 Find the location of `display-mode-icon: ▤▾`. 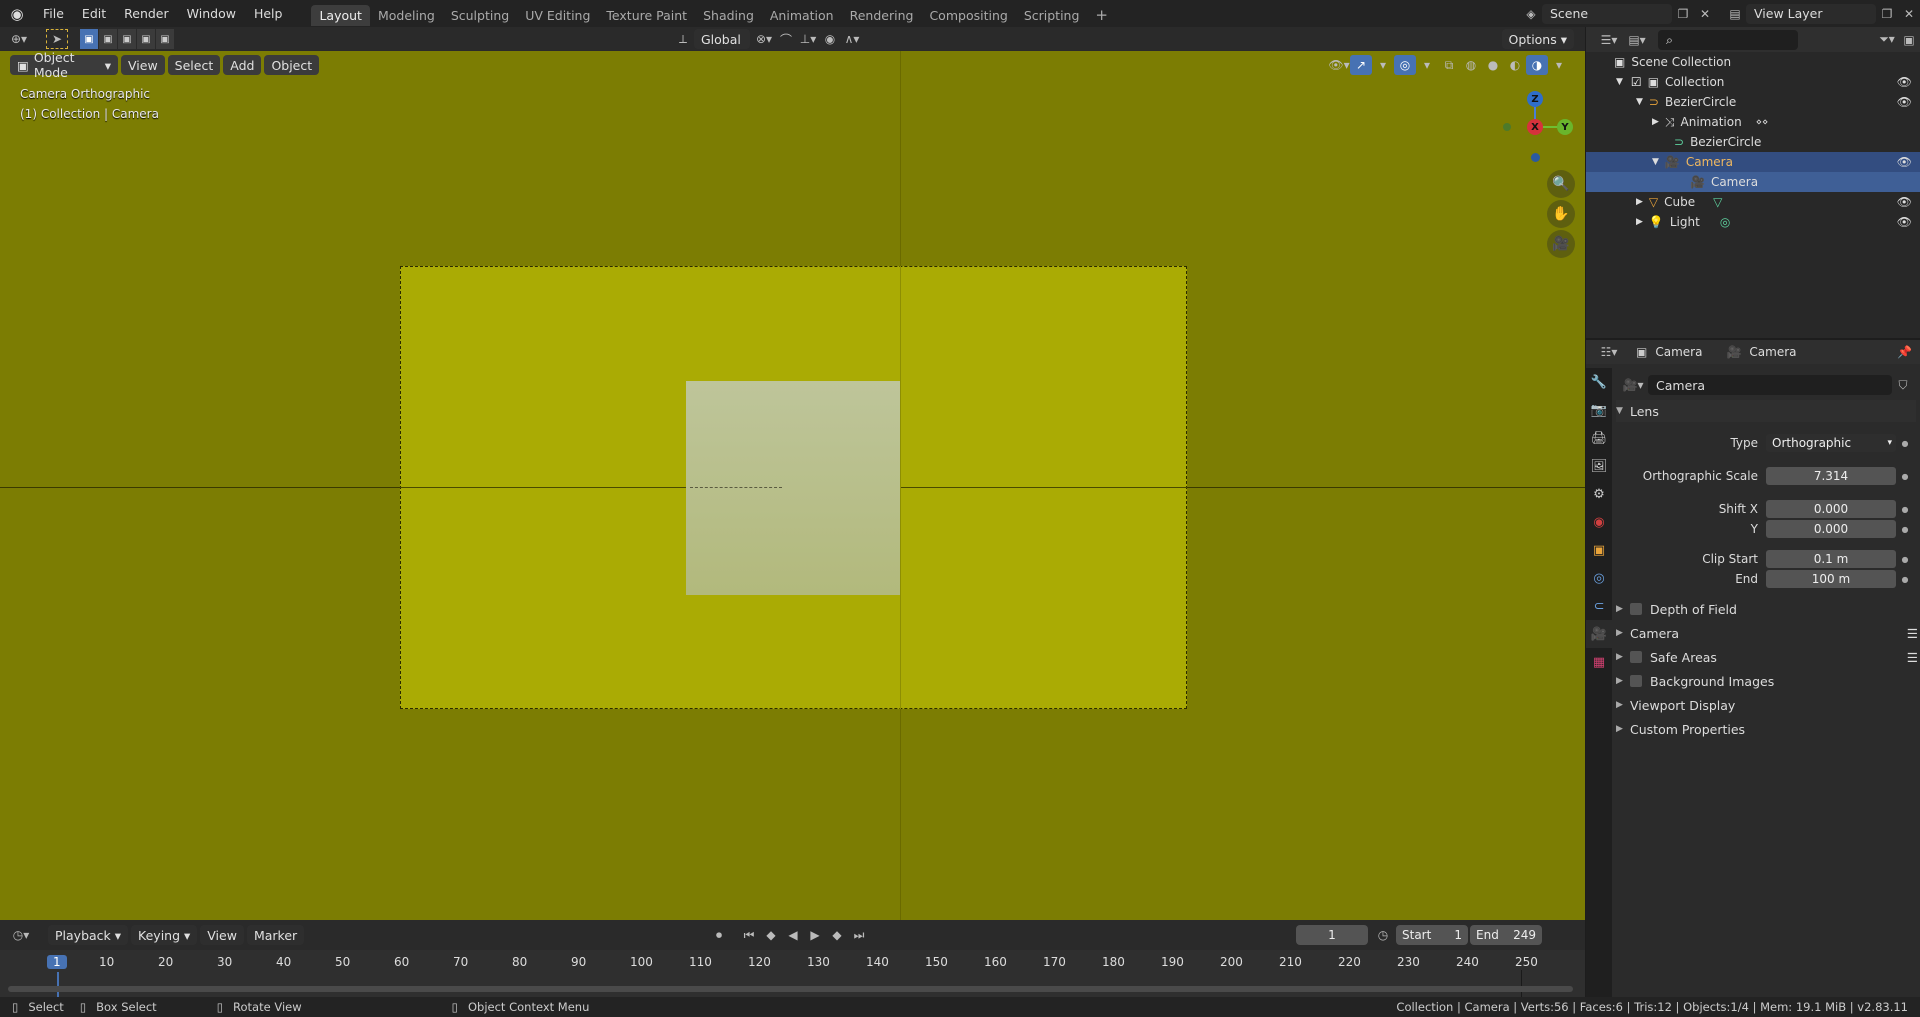

display-mode-icon: ▤▾ is located at coordinates (1637, 40).